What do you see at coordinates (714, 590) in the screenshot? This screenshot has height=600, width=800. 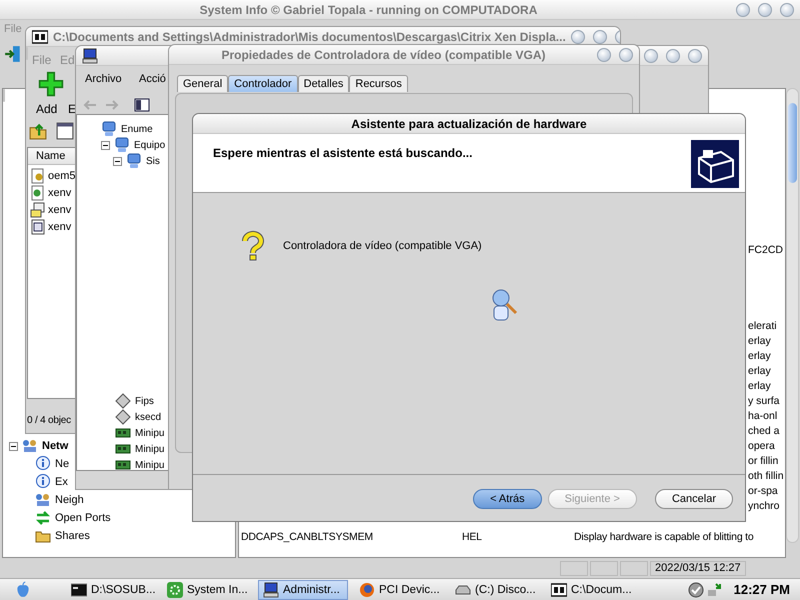 I see `network-tray-icon` at bounding box center [714, 590].